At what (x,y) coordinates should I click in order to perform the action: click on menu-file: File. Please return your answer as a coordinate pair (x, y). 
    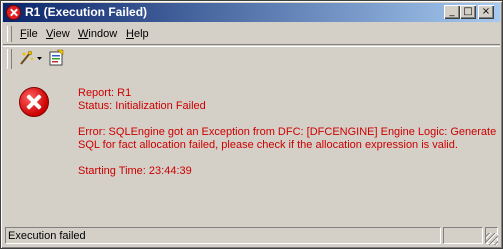
    Looking at the image, I should click on (29, 34).